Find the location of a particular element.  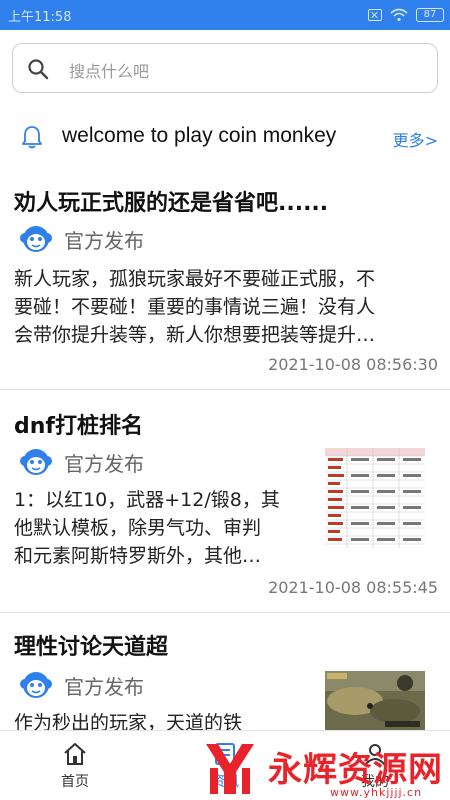

post-title: dnf打桩排名 is located at coordinates (78, 426).